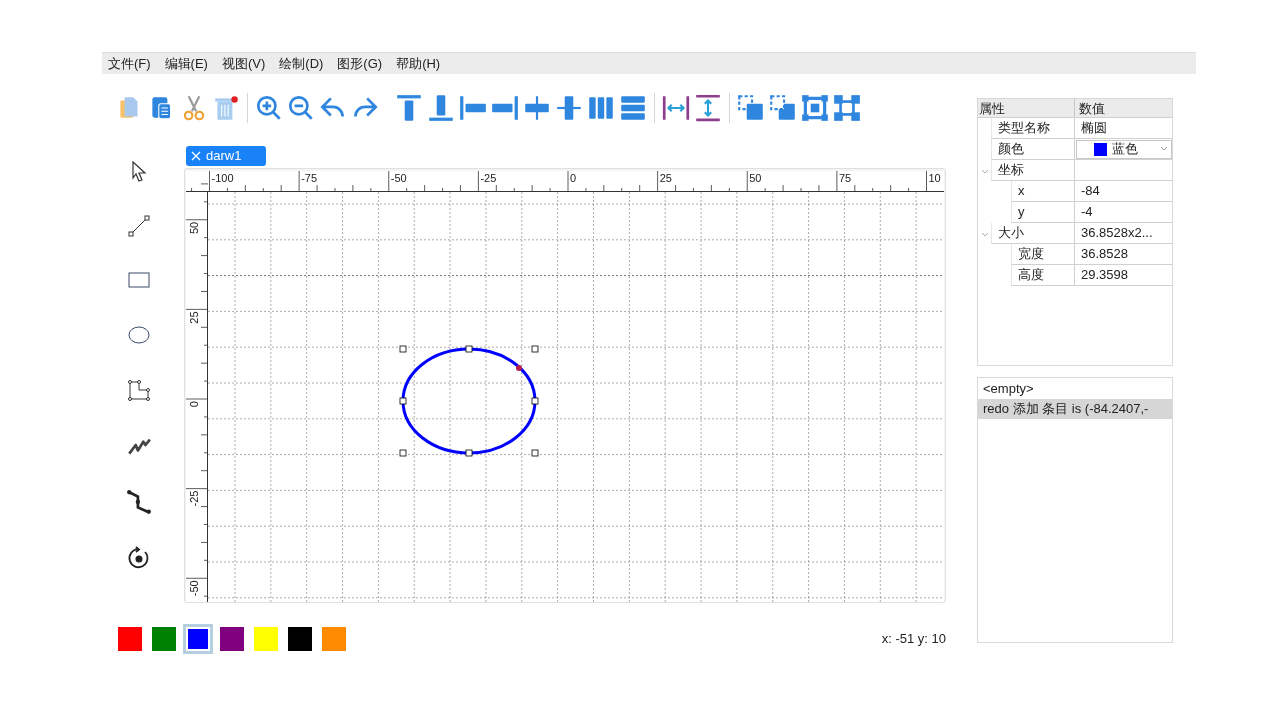 The image size is (1280, 720). What do you see at coordinates (1092, 108) in the screenshot?
I see `column-header: 数值` at bounding box center [1092, 108].